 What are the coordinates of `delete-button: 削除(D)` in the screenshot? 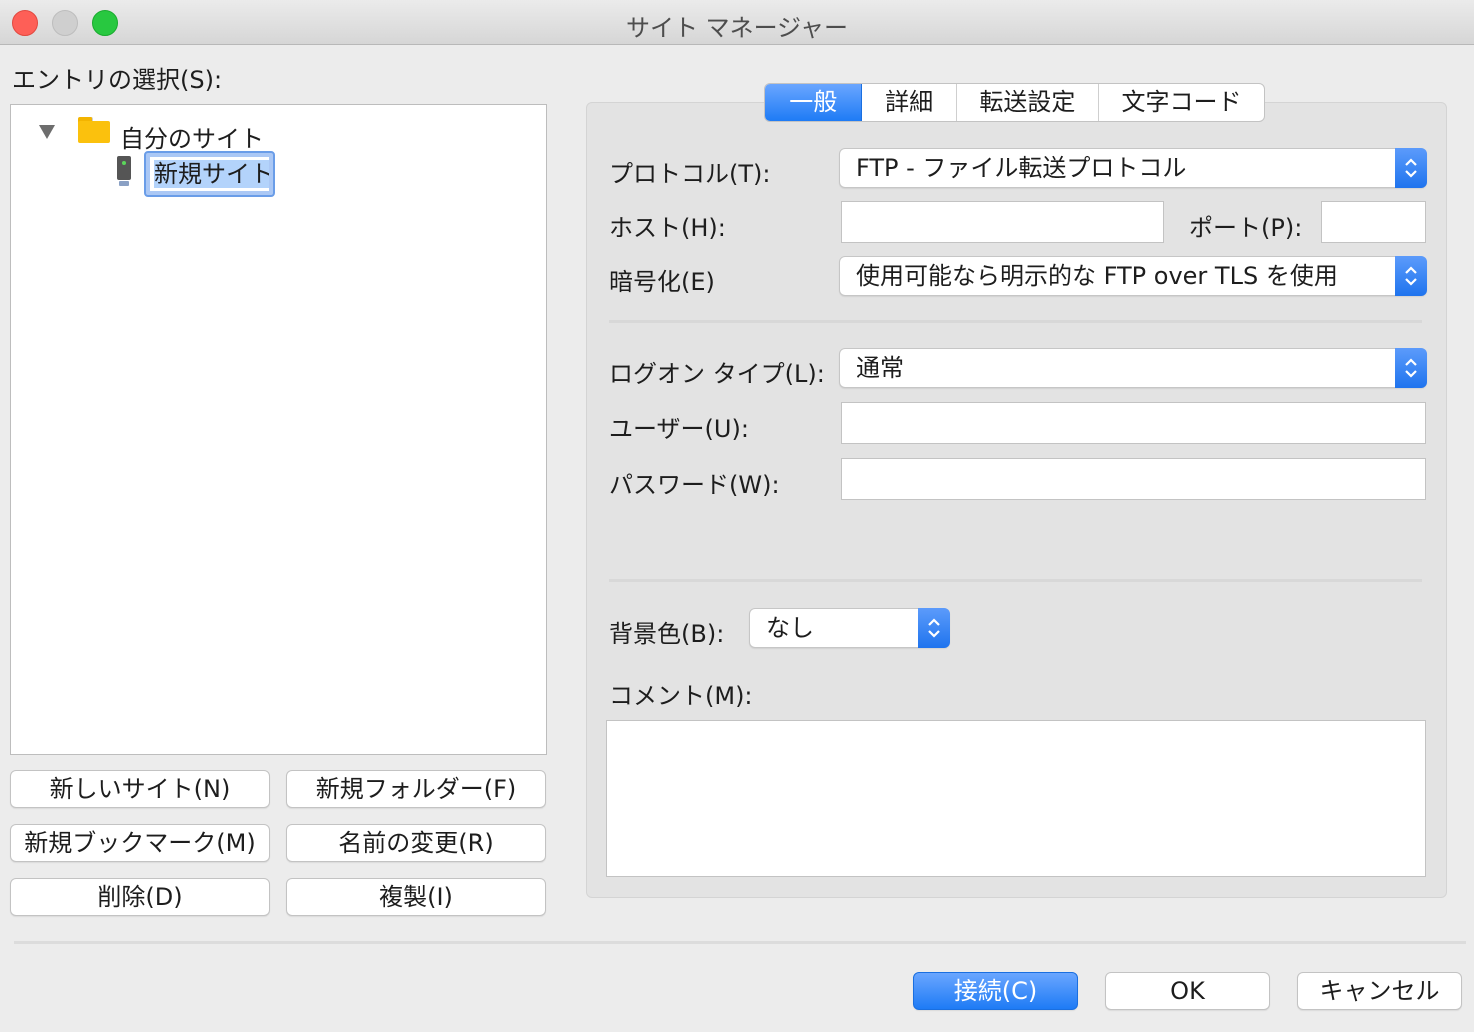 It's located at (140, 897).